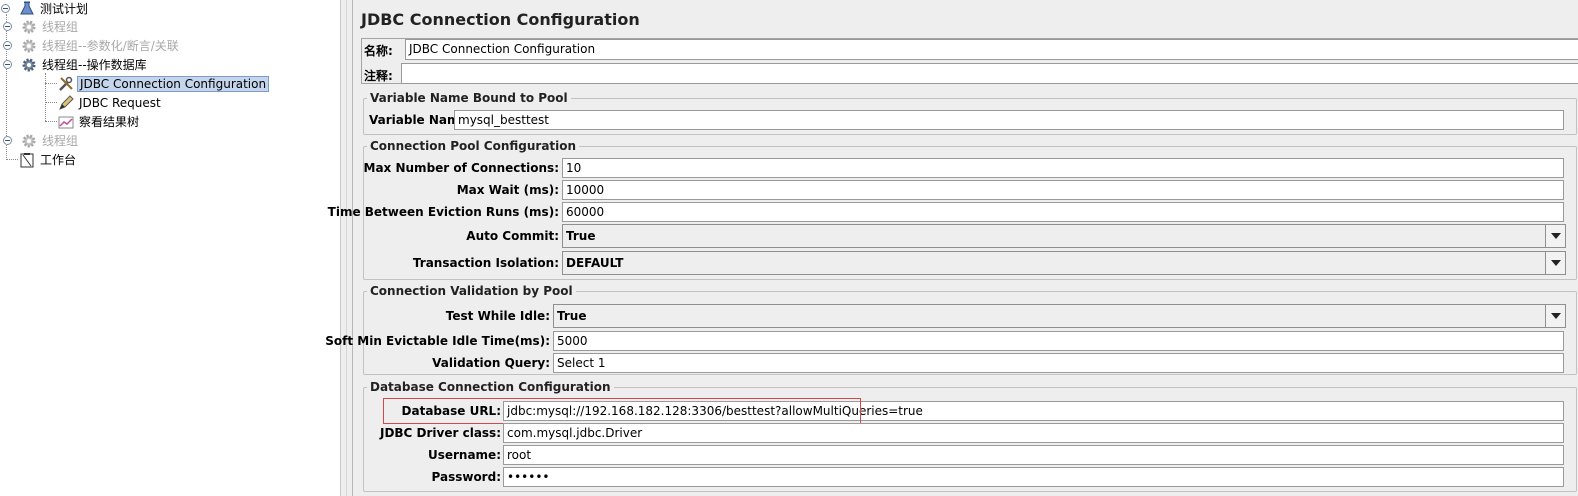 This screenshot has height=496, width=1578. What do you see at coordinates (1033, 433) in the screenshot?
I see `jdbc-driver-field: com.mysql.jdbc.Driver` at bounding box center [1033, 433].